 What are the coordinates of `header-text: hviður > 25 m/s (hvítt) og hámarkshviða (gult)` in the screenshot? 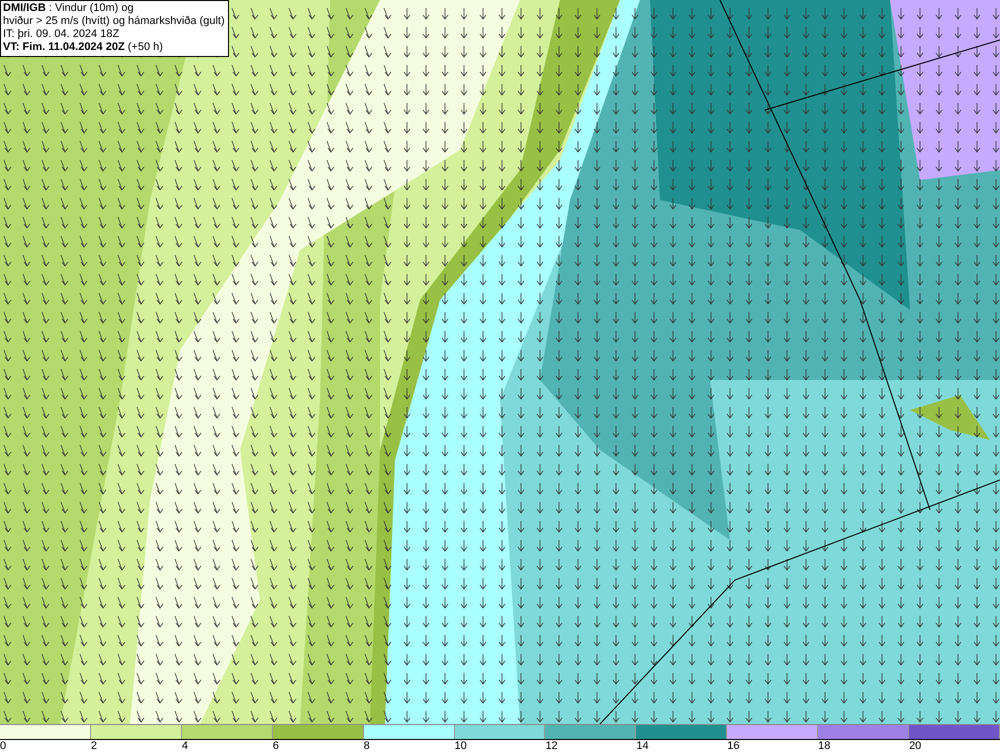 It's located at (114, 21).